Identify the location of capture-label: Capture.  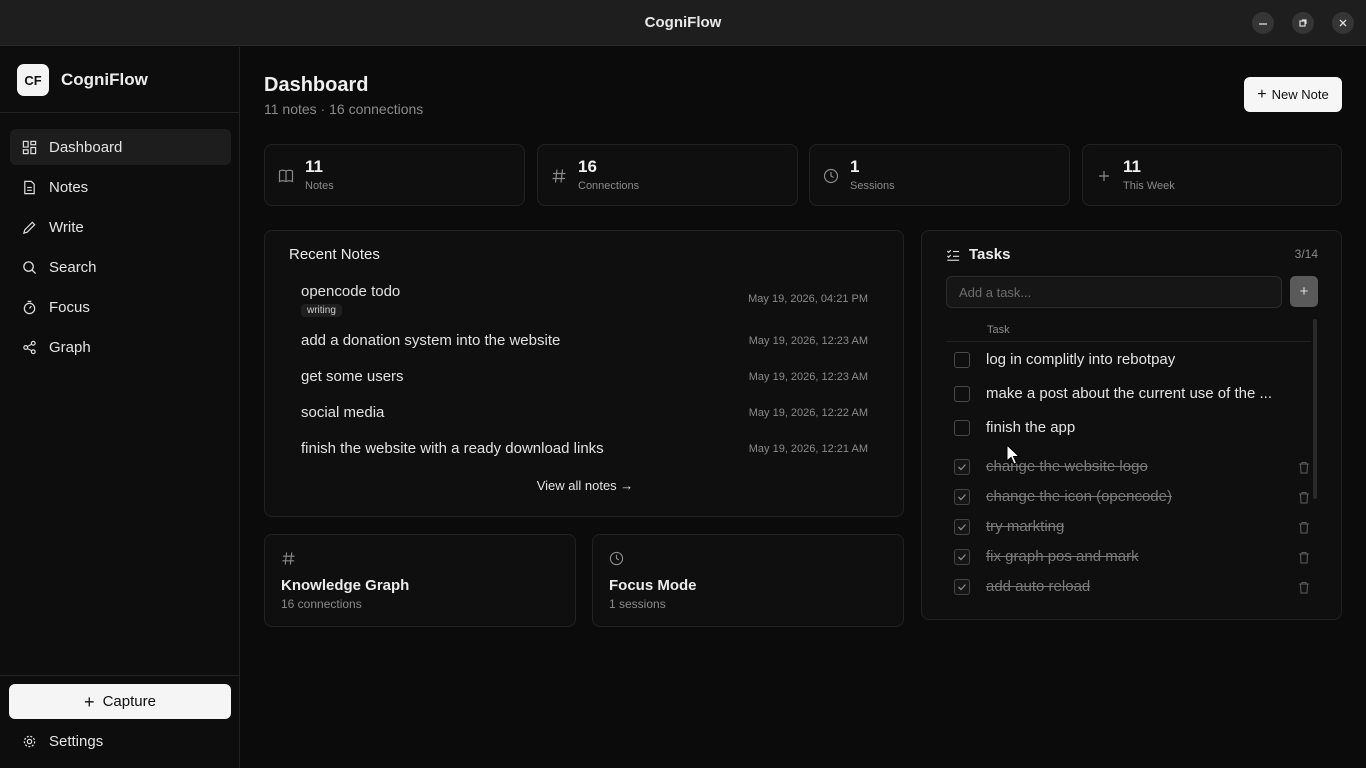
(129, 701).